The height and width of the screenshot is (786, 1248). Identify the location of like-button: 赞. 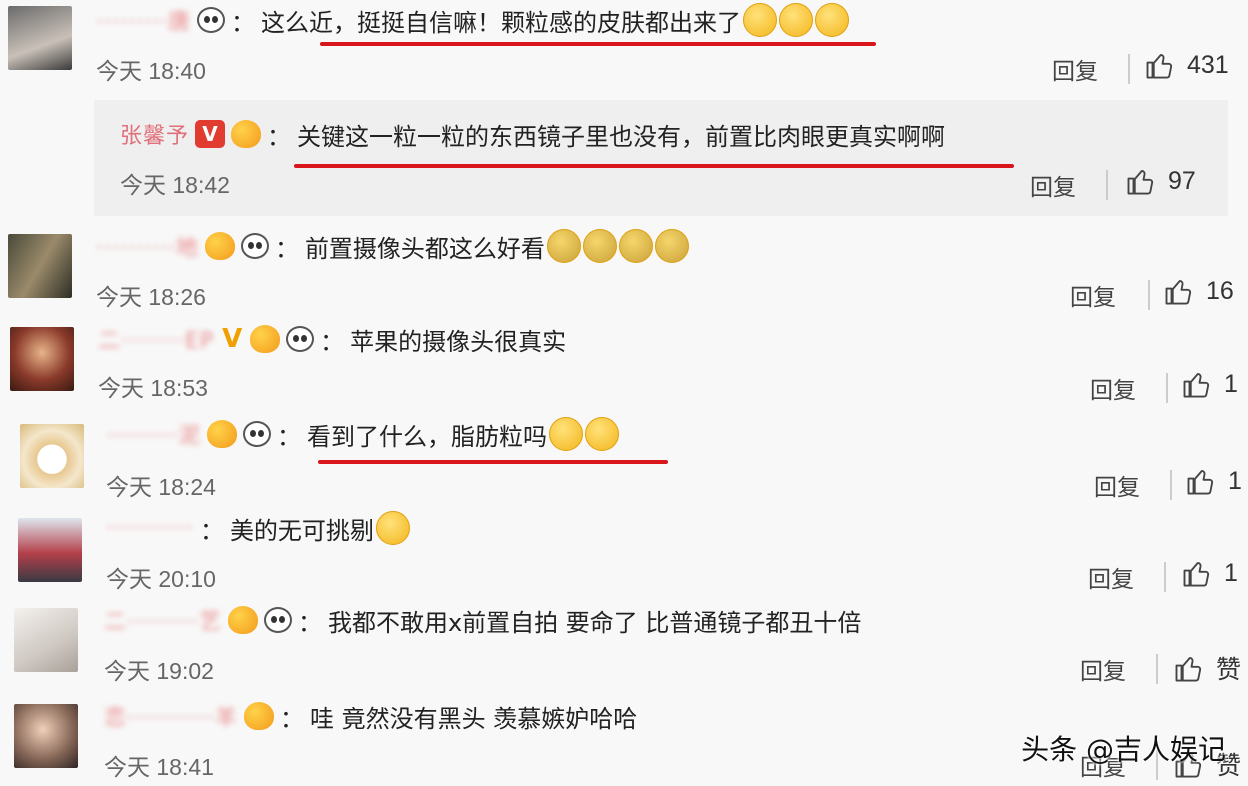
(1207, 668).